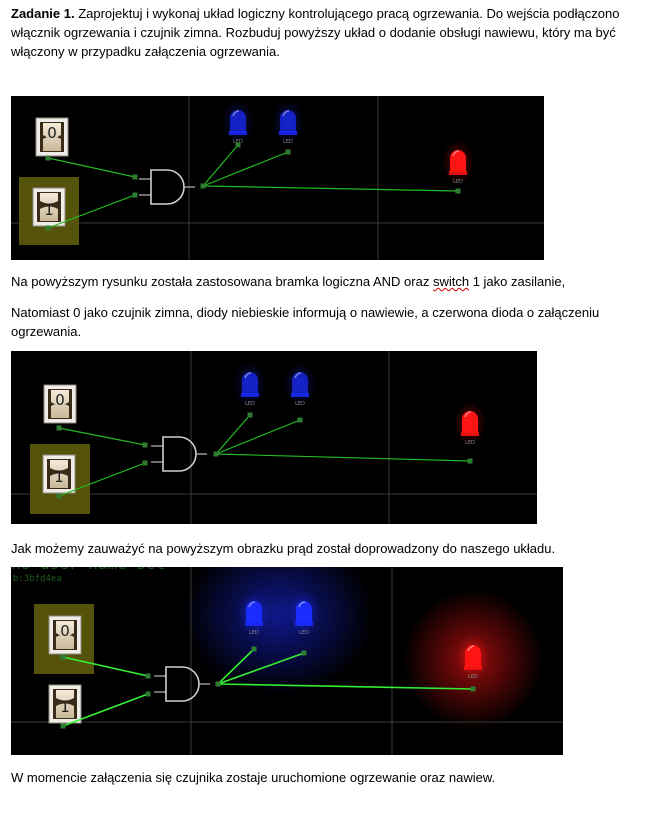 This screenshot has width=645, height=834. What do you see at coordinates (451, 281) in the screenshot?
I see `spellcheck-flagged-word: switch` at bounding box center [451, 281].